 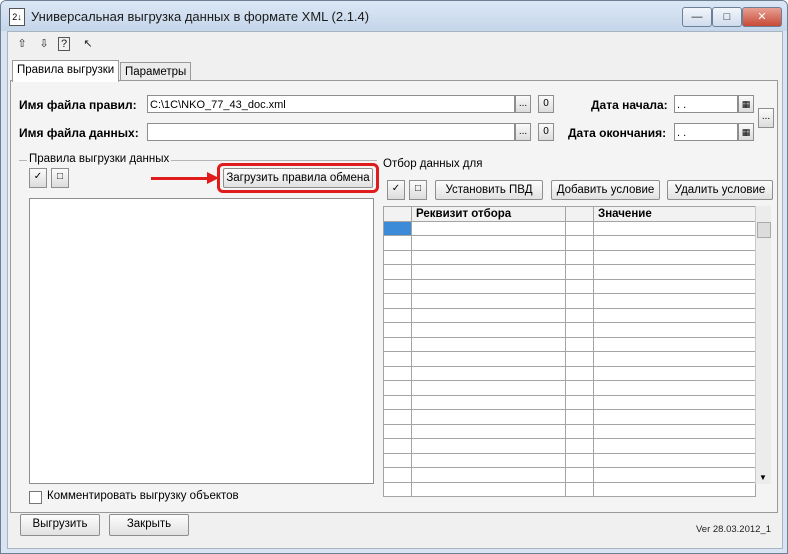 I want to click on filter-check-all-icon: ✓, so click(x=396, y=190).